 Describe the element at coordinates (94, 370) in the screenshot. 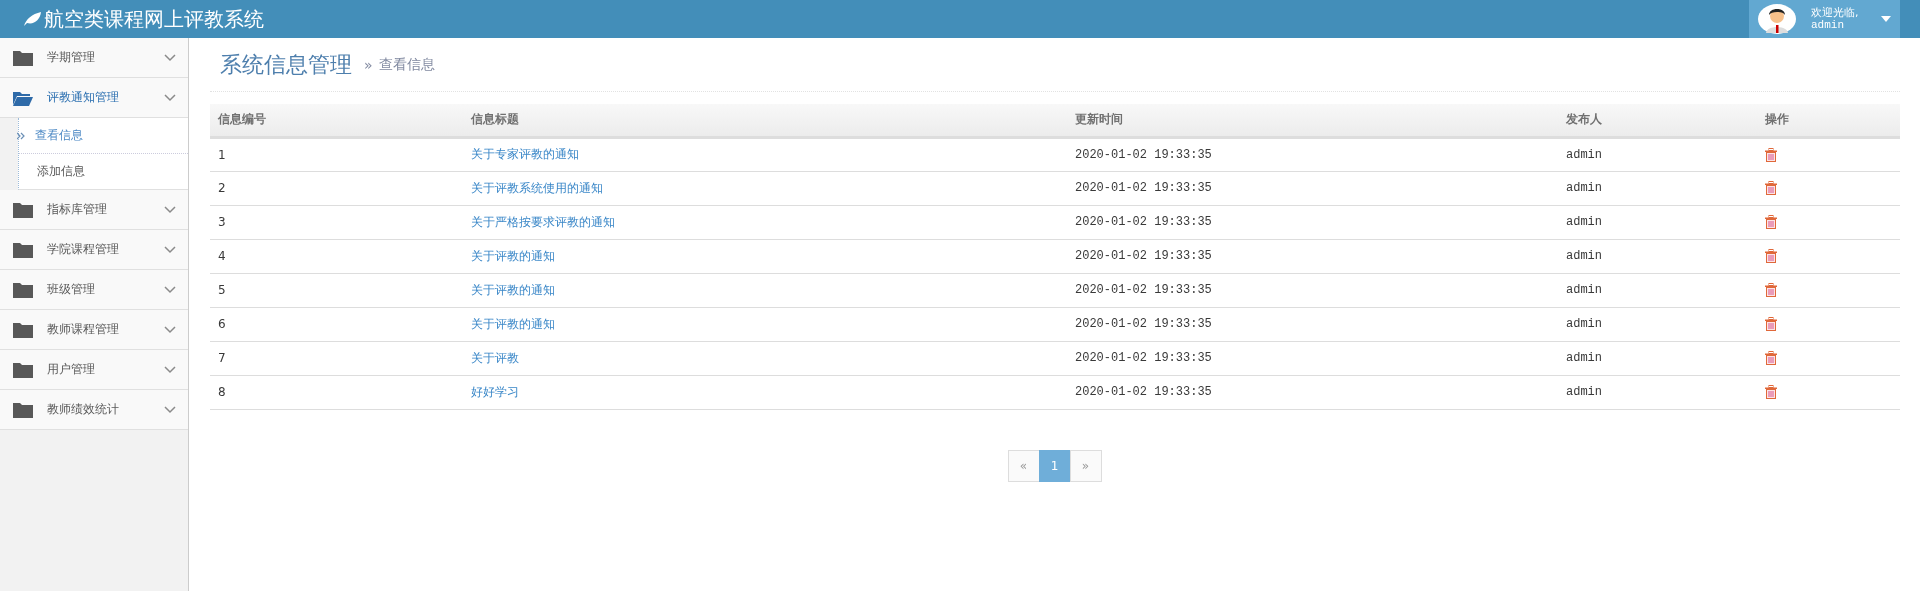

I see `sidebar-item: 用户管理` at that location.